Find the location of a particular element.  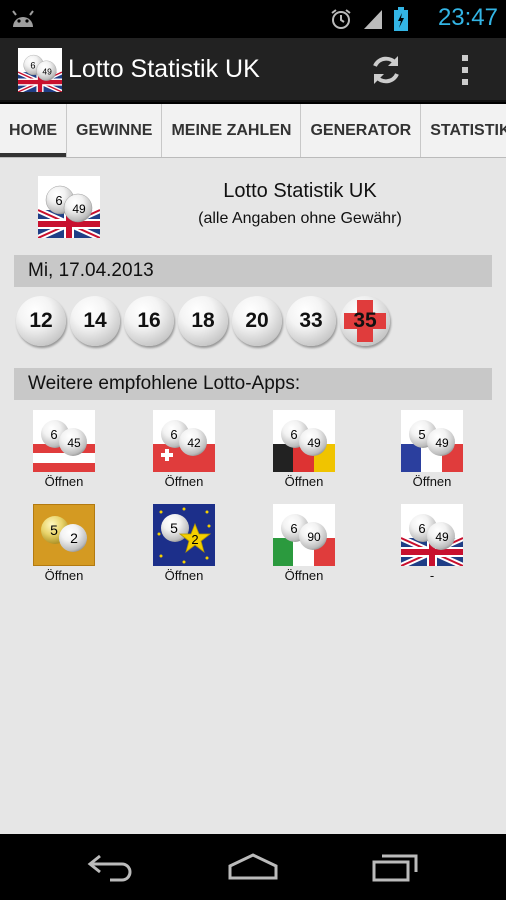

header-title: Lotto Statistik UK is located at coordinates (300, 191).